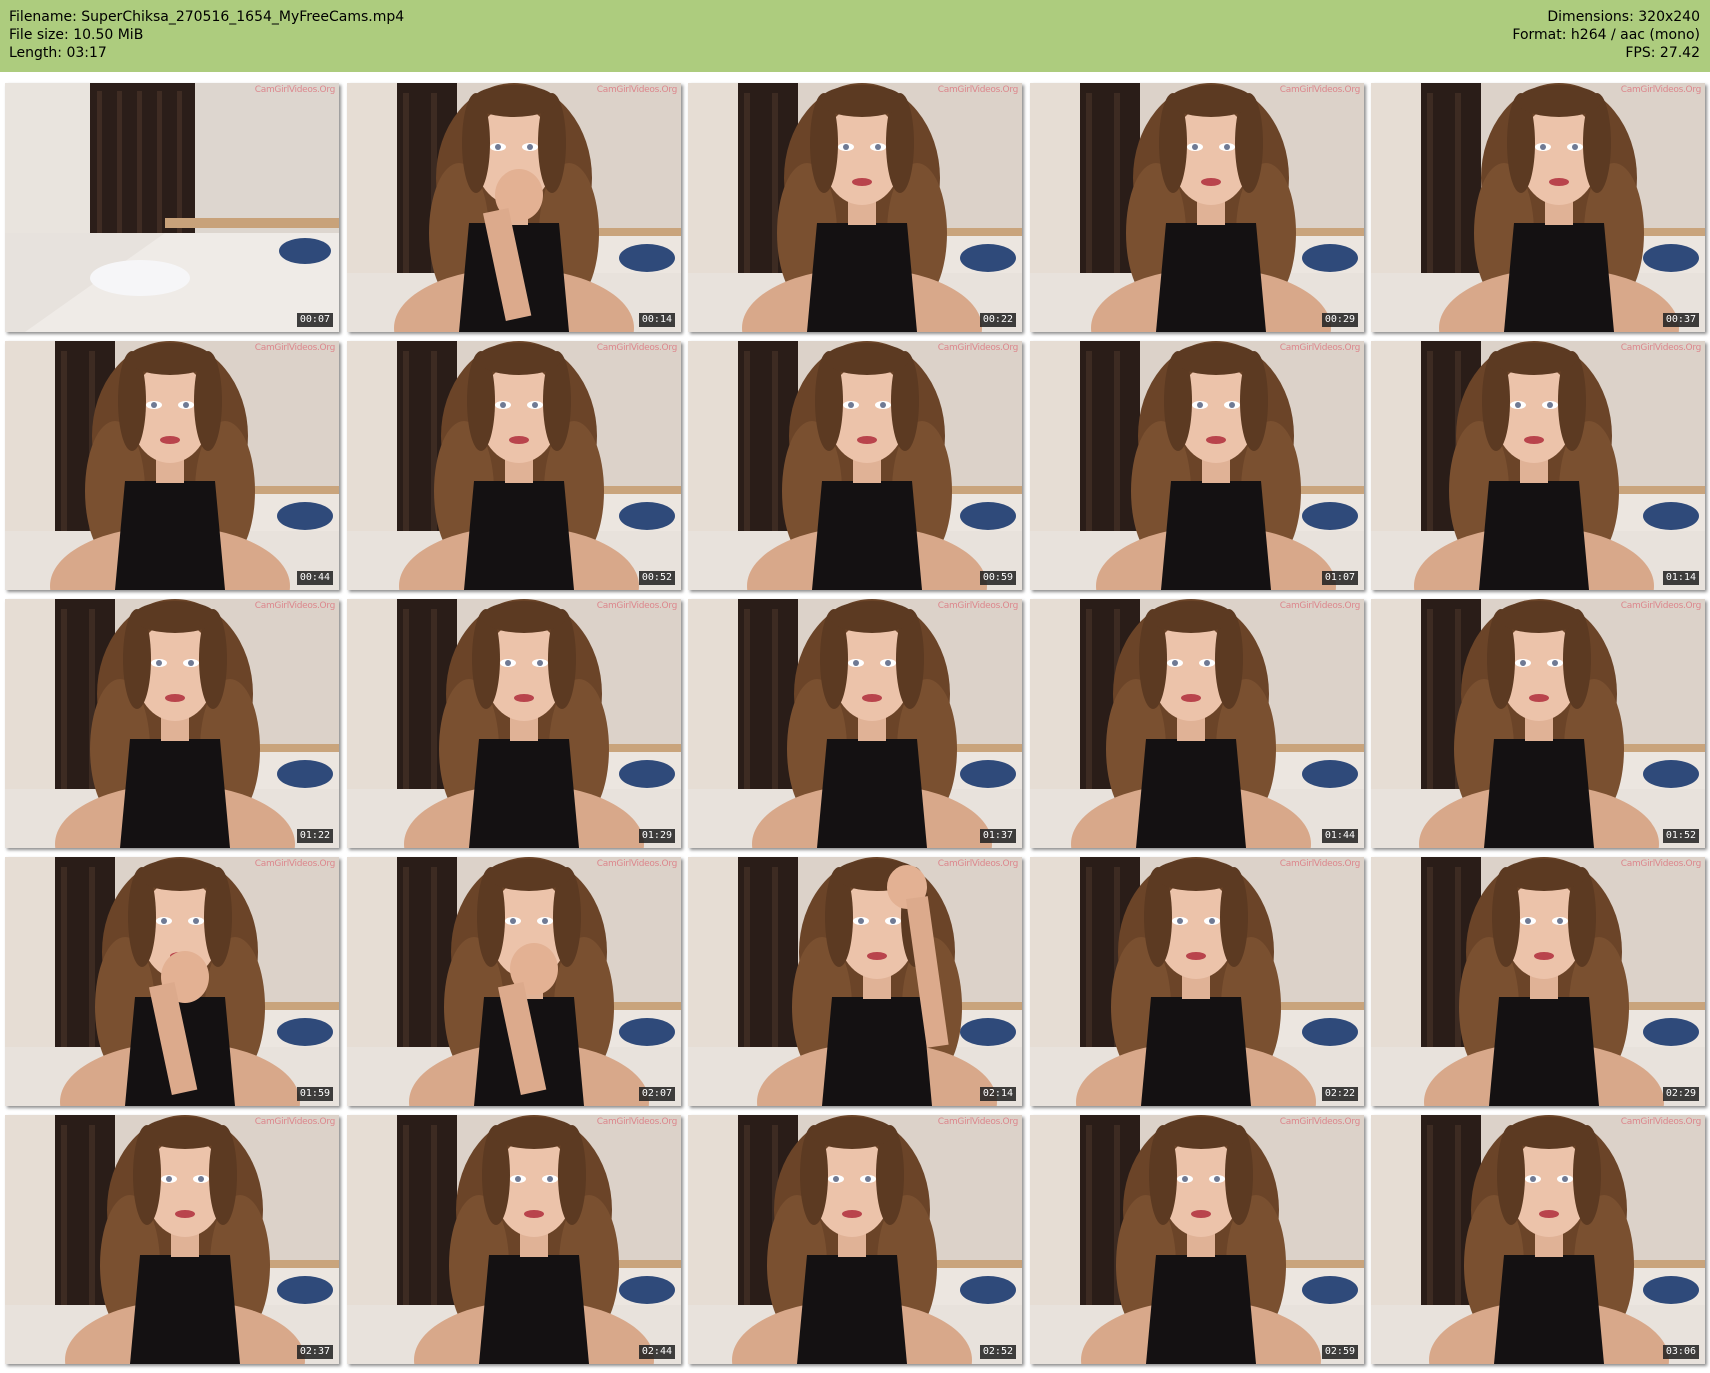  What do you see at coordinates (1680, 1094) in the screenshot?
I see `timestamp-label: 02:29` at bounding box center [1680, 1094].